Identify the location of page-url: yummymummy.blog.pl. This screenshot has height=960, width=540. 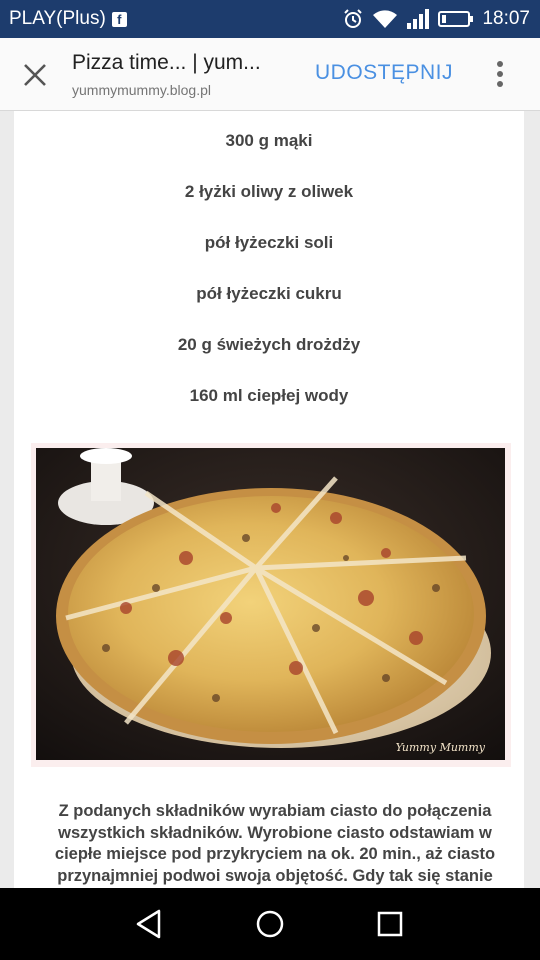
(141, 90).